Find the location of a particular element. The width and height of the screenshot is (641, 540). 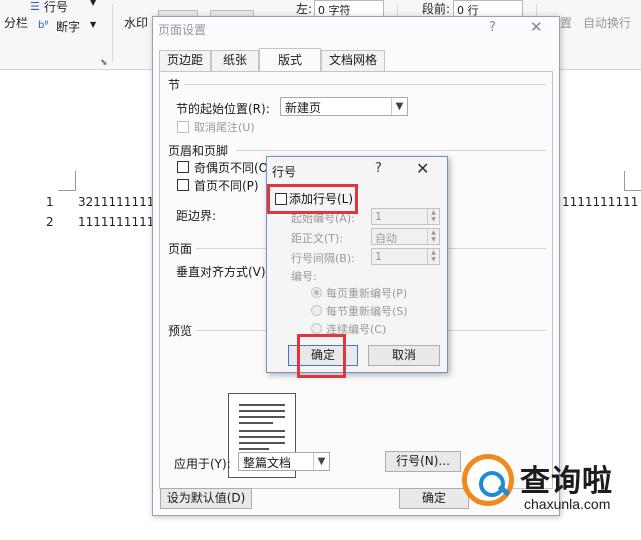

line-numbers-ribbon-button: 行号 is located at coordinates (56, 7).